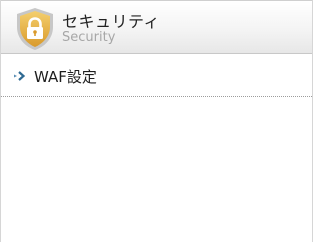  Describe the element at coordinates (20, 76) in the screenshot. I see `double-arrow-icon` at that location.